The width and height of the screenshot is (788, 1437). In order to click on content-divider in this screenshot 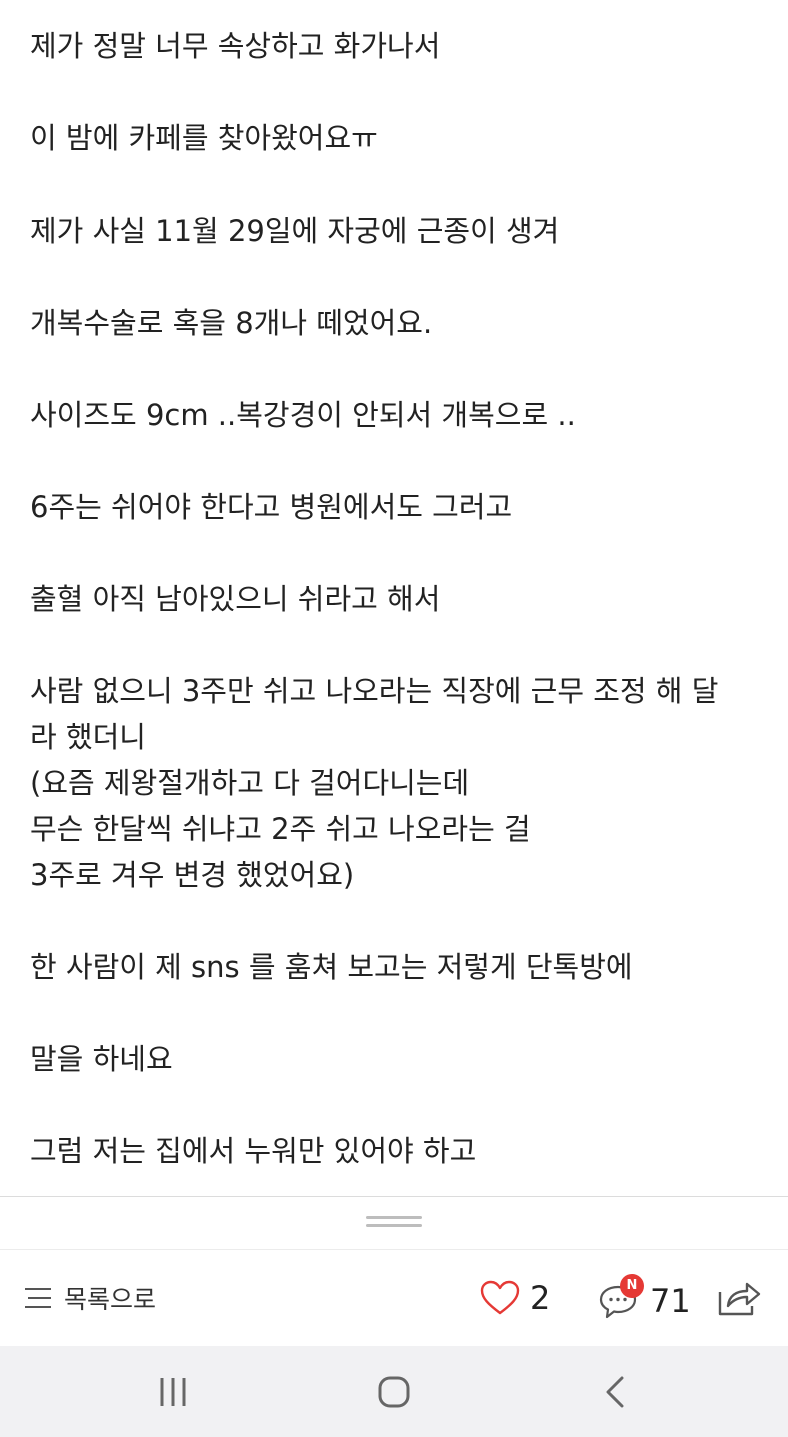, I will do `click(394, 1196)`.